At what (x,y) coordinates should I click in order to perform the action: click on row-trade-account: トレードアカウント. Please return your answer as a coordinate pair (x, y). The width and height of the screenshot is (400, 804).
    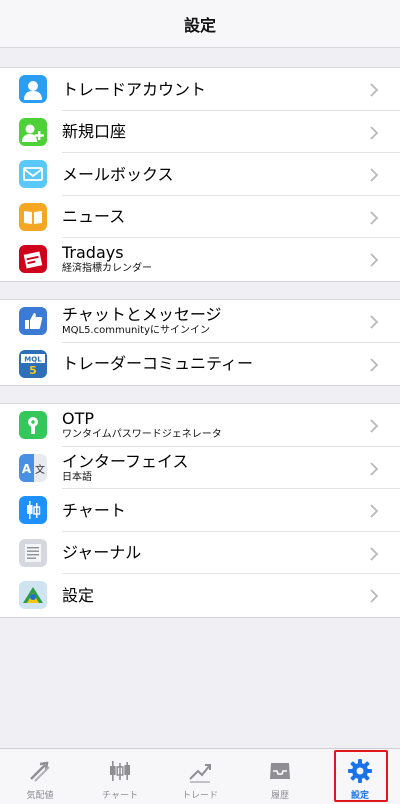
    Looking at the image, I should click on (200, 89).